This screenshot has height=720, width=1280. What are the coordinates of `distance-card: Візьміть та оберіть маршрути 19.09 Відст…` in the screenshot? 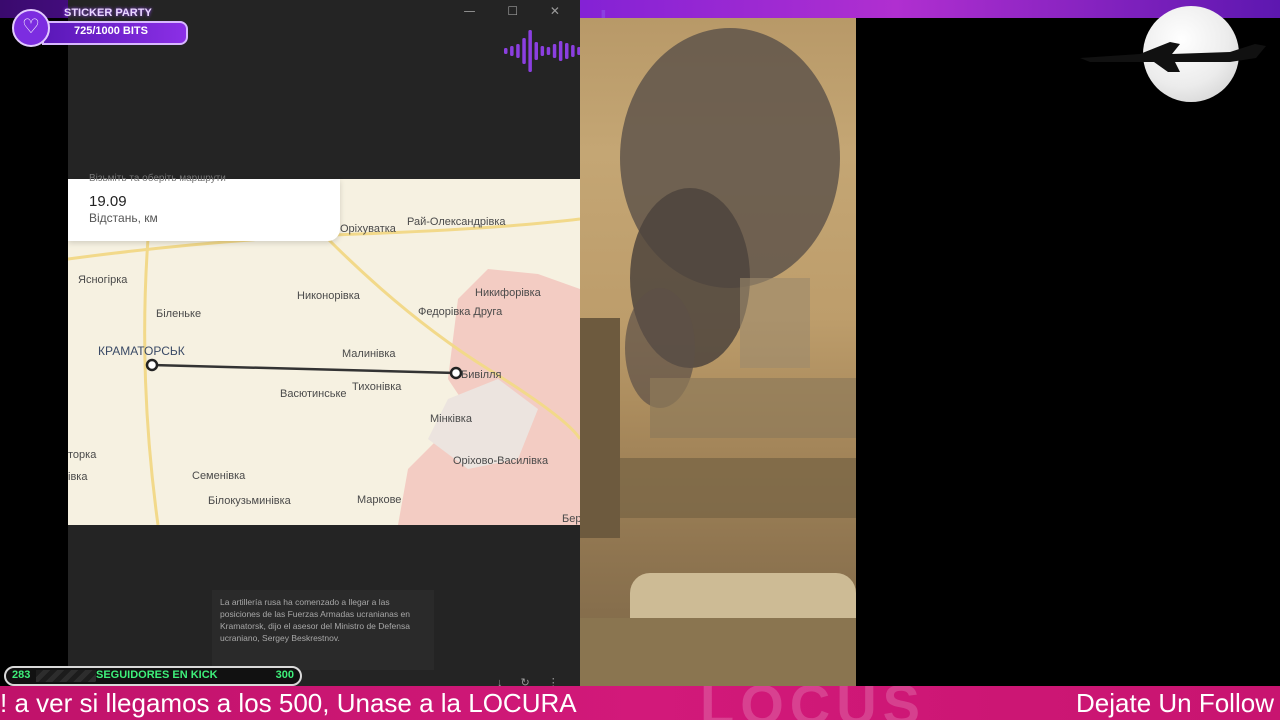 It's located at (204, 207).